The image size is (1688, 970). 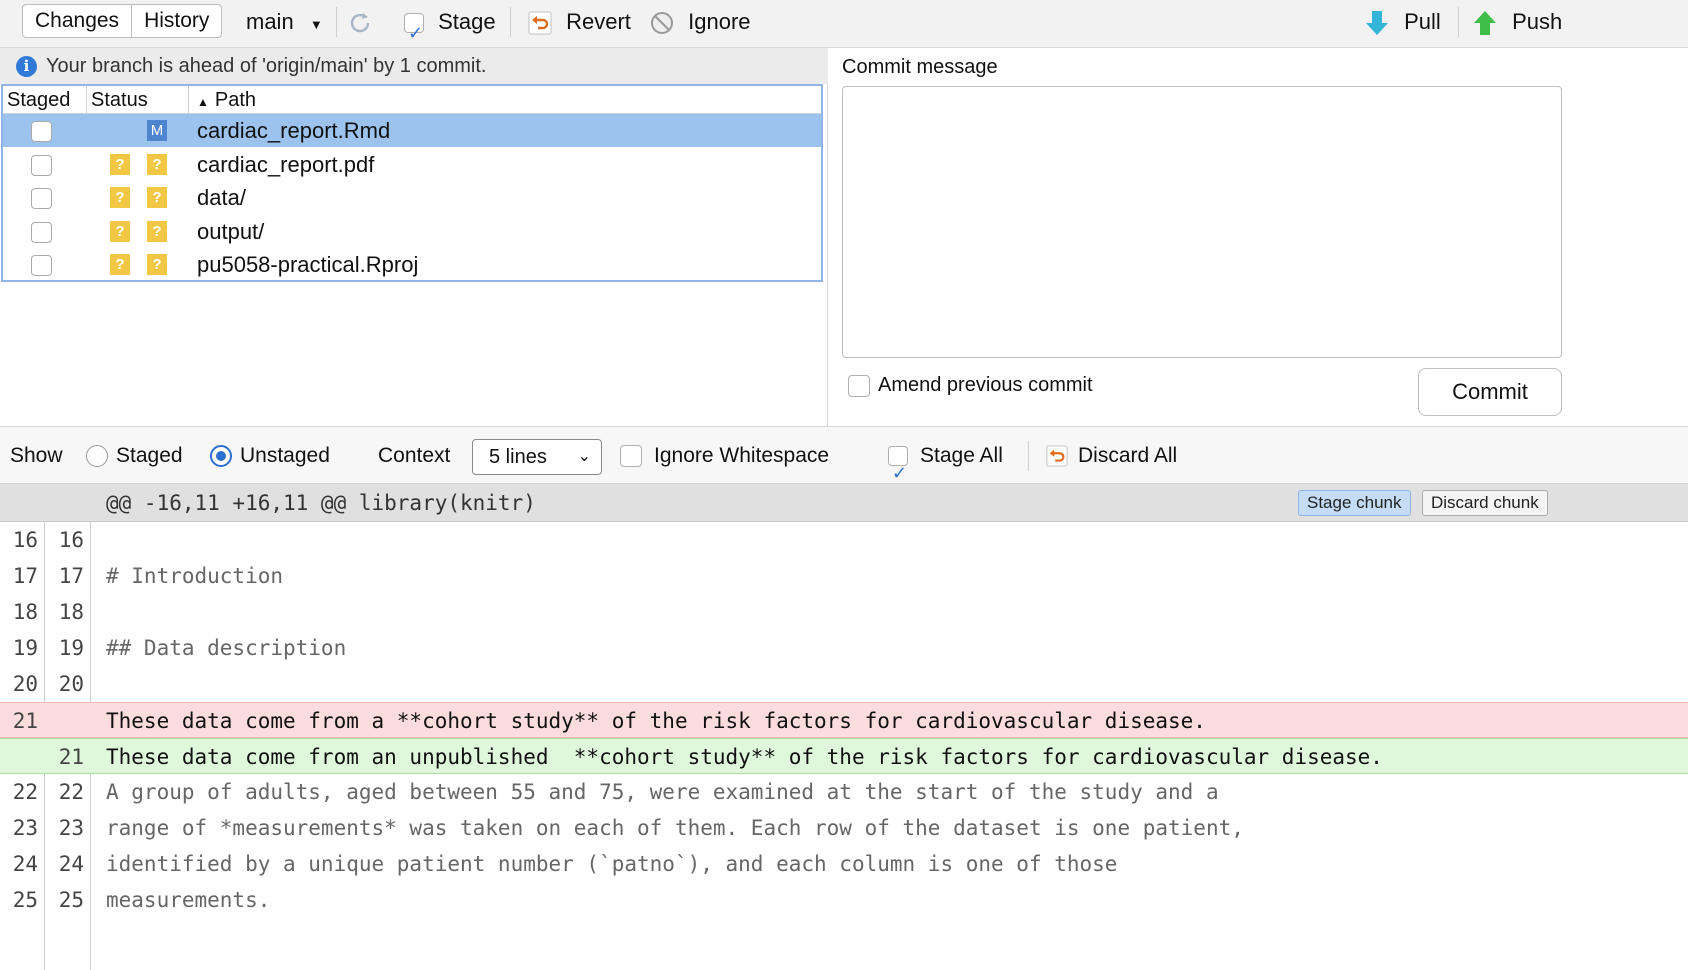 I want to click on refresh-icon, so click(x=360, y=23).